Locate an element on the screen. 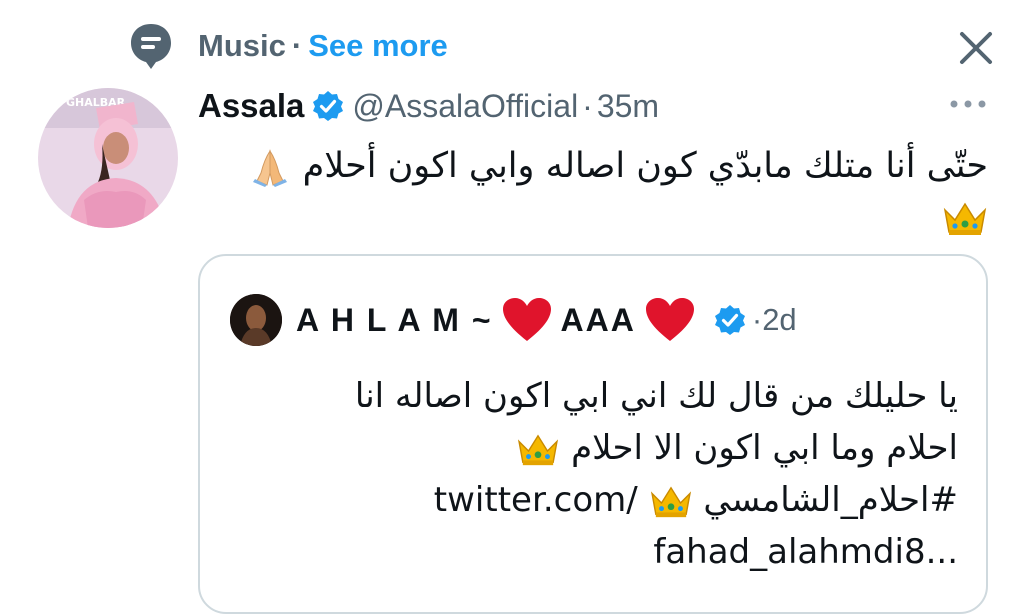 This screenshot has width=1024, height=614. topic-label: Music is located at coordinates (242, 45).